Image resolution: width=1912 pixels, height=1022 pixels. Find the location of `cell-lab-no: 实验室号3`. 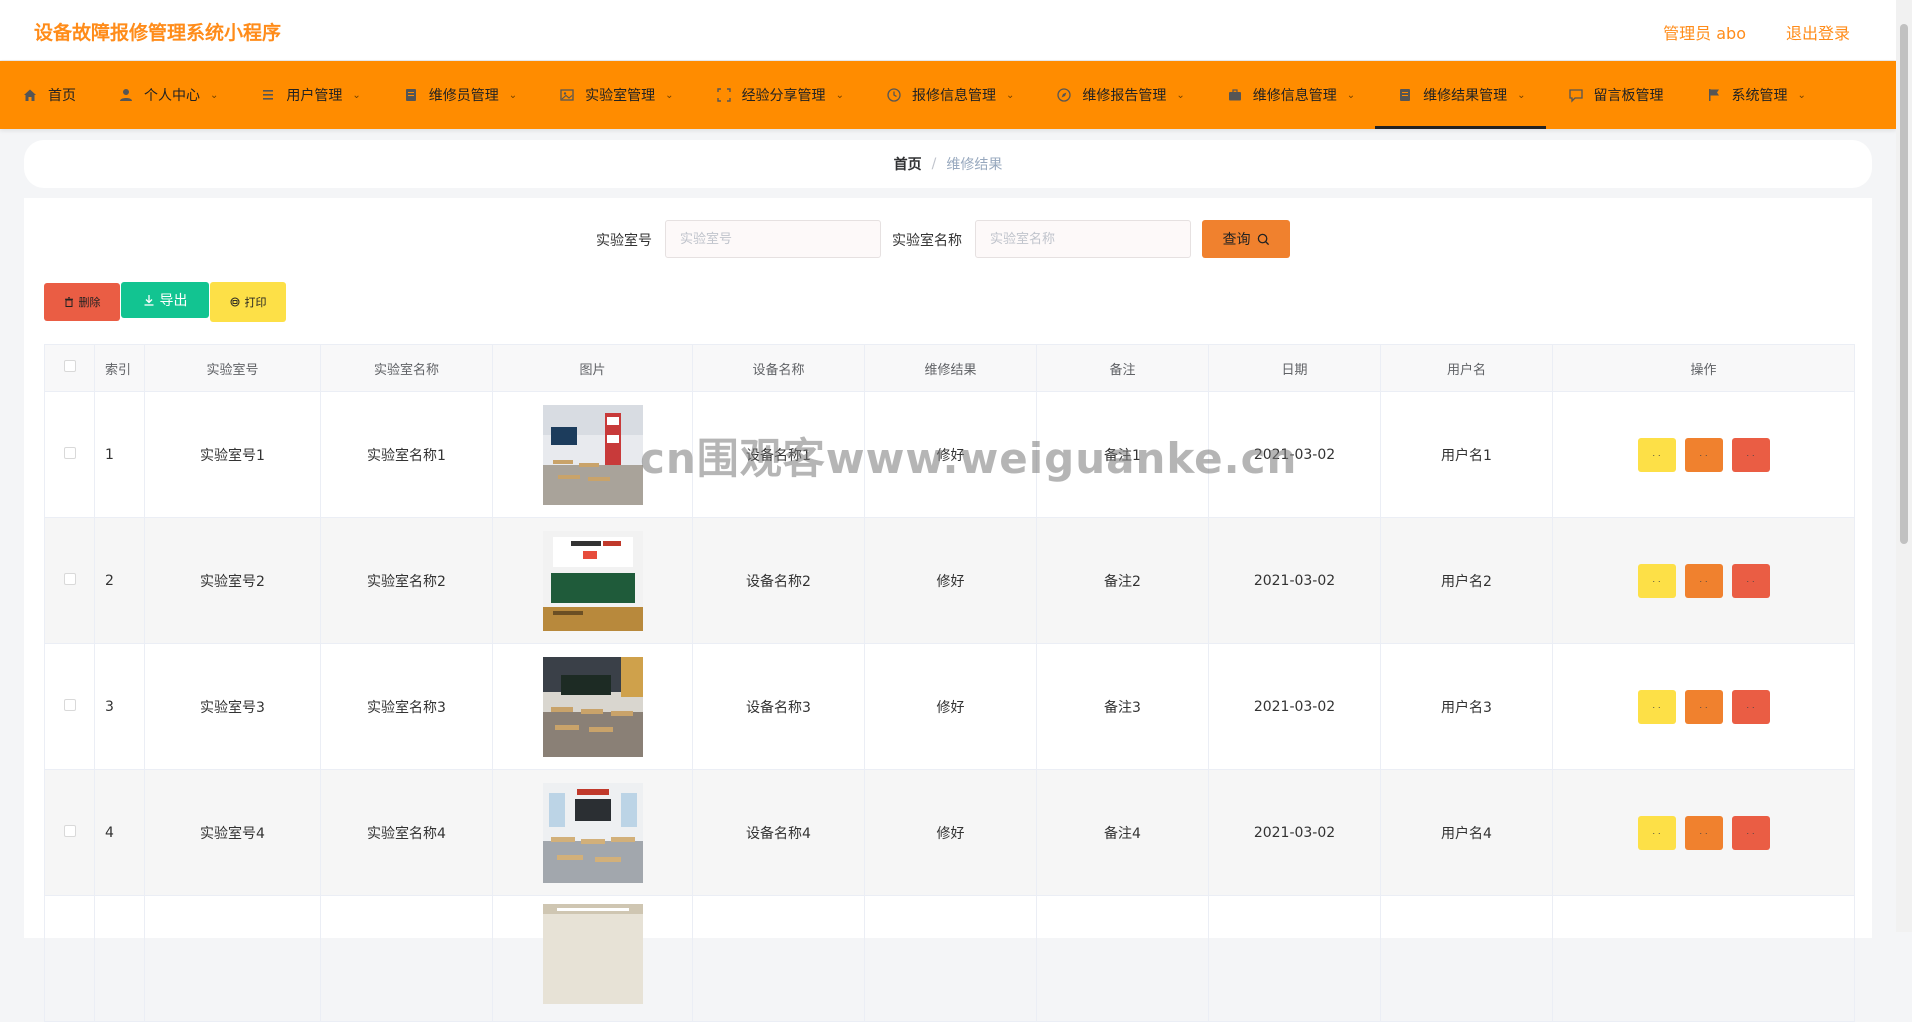

cell-lab-no: 实验室号3 is located at coordinates (232, 706).